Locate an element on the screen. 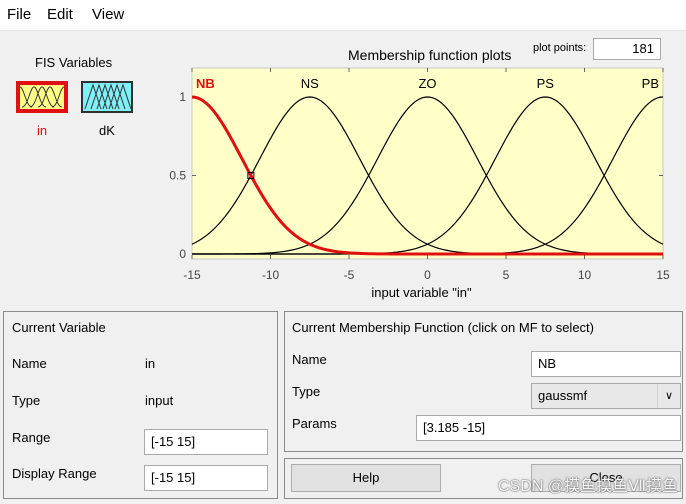 Image resolution: width=686 pixels, height=504 pixels. cv-name-label: Name is located at coordinates (29, 363).